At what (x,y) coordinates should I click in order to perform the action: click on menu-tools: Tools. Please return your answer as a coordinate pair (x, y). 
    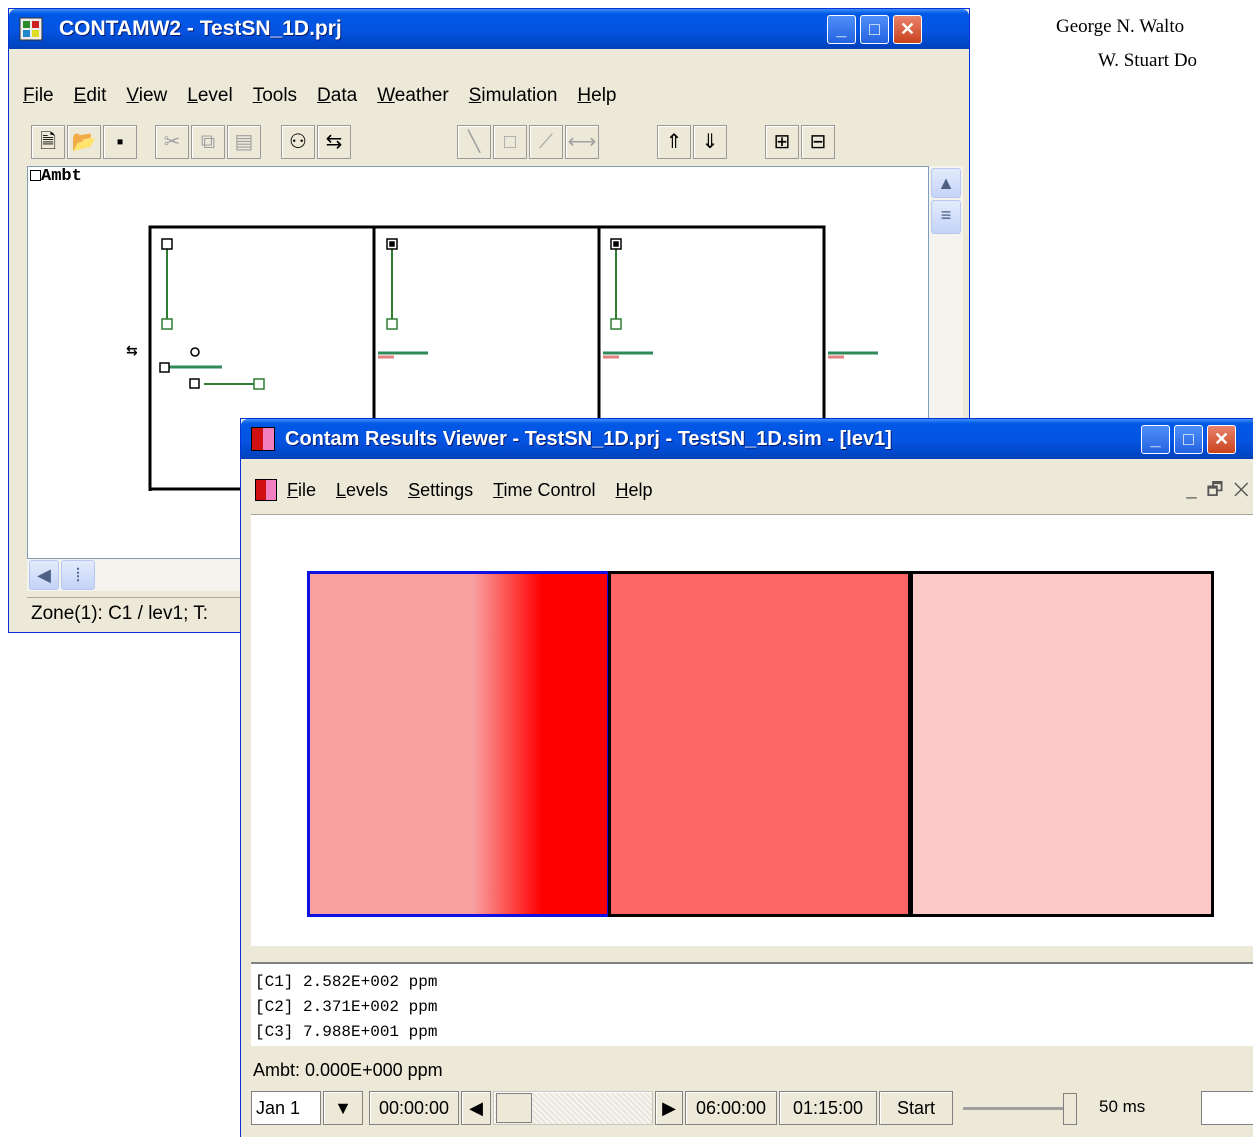
    Looking at the image, I should click on (275, 96).